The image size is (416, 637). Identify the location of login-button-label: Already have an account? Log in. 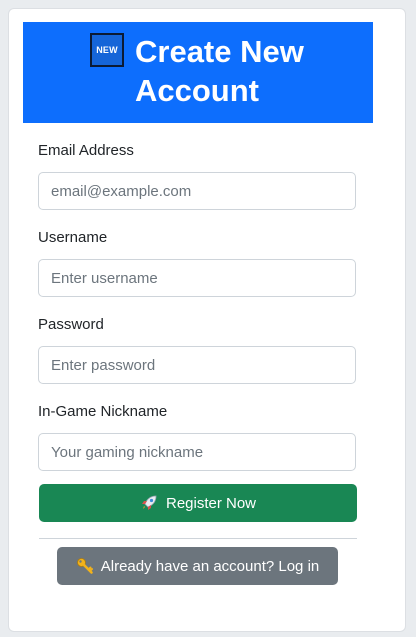
(210, 566).